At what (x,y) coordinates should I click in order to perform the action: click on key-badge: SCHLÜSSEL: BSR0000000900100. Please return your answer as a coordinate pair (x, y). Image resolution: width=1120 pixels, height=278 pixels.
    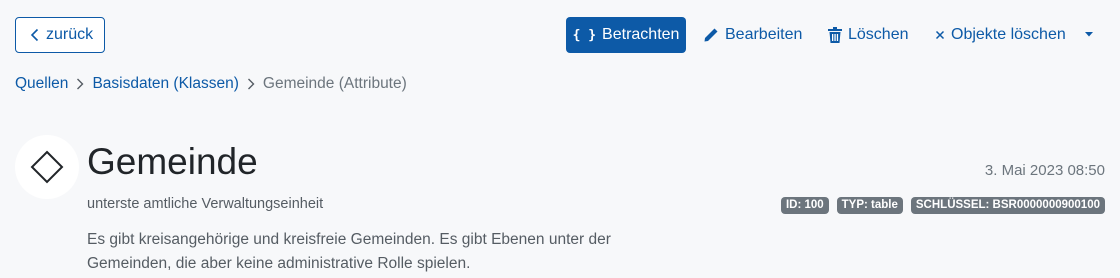
    Looking at the image, I should click on (1007, 205).